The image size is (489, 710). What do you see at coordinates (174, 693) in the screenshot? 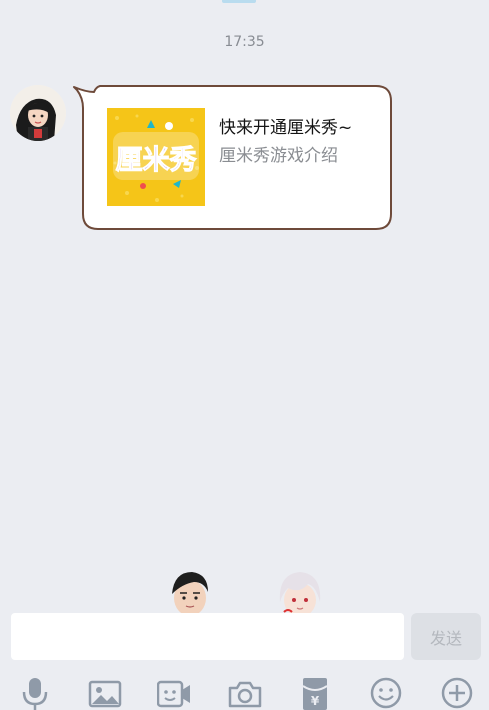
I see `video-call-icon` at bounding box center [174, 693].